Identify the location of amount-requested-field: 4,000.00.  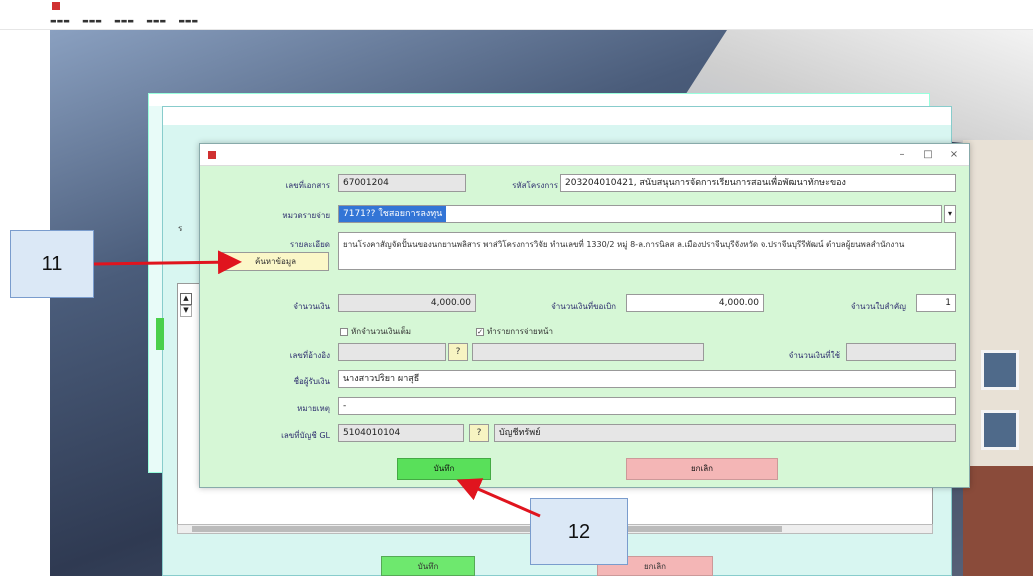
(695, 303).